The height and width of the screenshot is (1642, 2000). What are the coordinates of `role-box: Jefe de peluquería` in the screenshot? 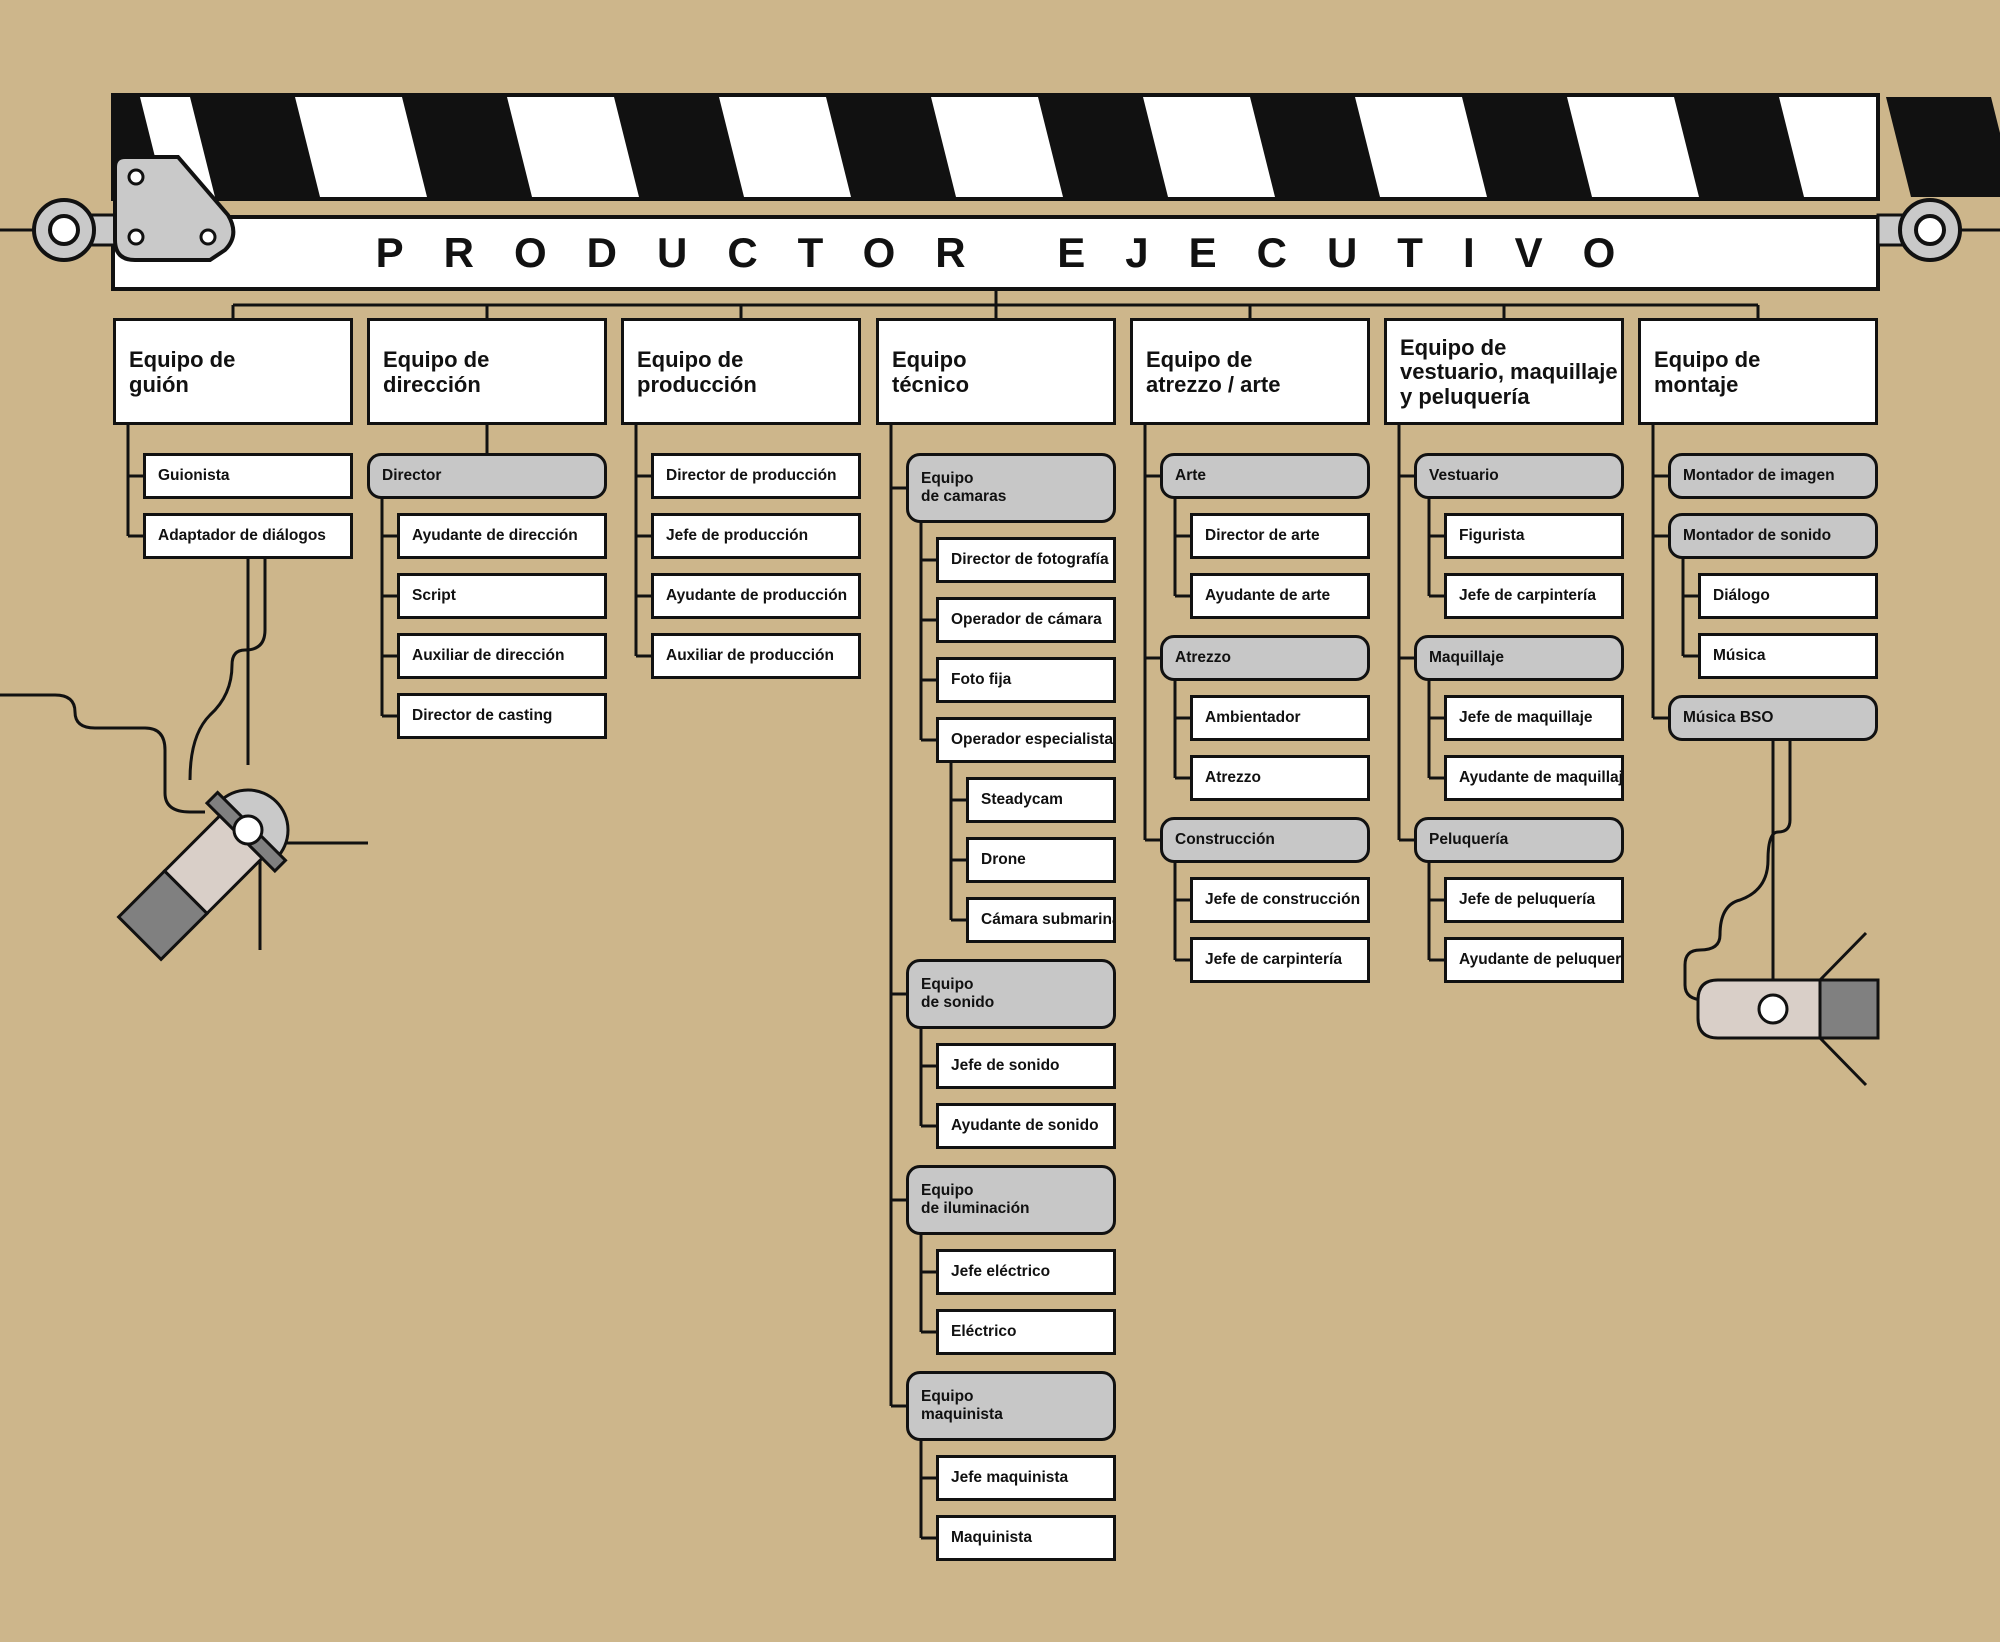 It's located at (1534, 900).